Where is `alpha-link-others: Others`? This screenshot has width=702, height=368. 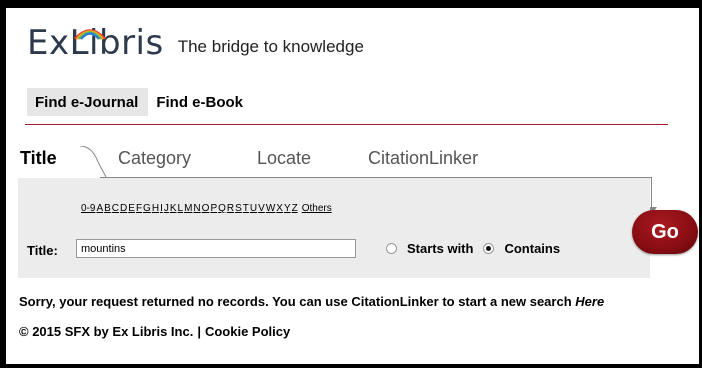
alpha-link-others: Others is located at coordinates (317, 208).